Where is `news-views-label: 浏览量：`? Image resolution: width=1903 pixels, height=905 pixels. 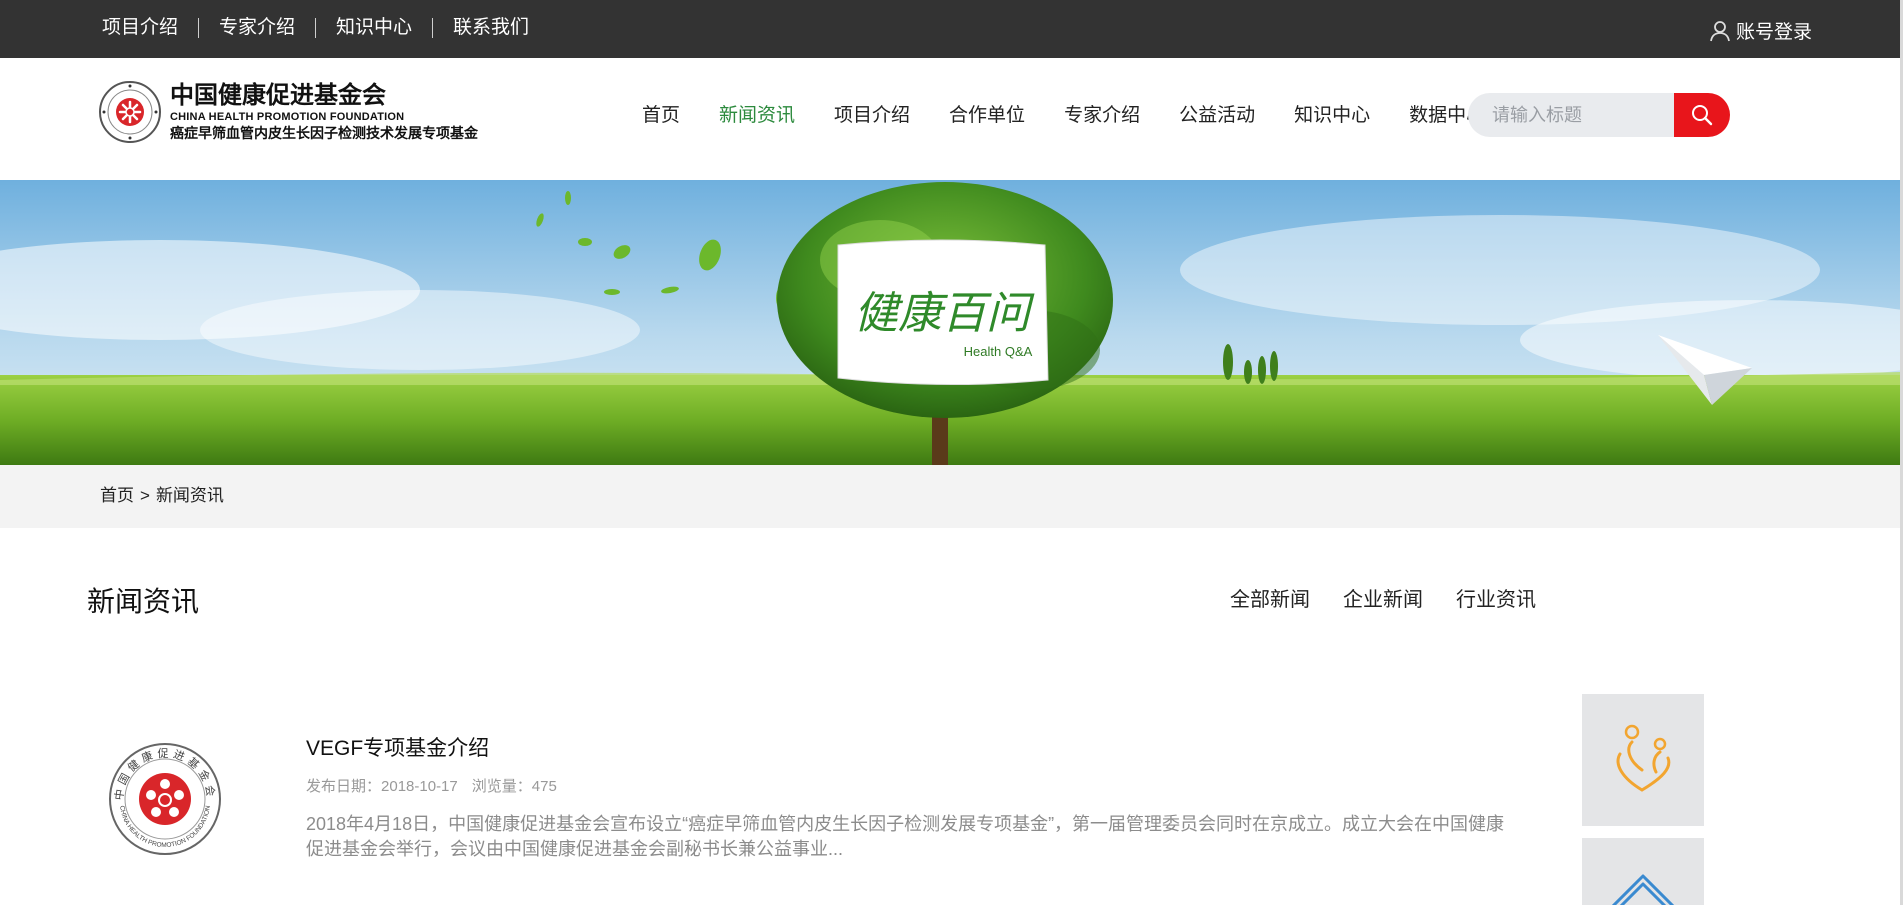 news-views-label: 浏览量： is located at coordinates (501, 786).